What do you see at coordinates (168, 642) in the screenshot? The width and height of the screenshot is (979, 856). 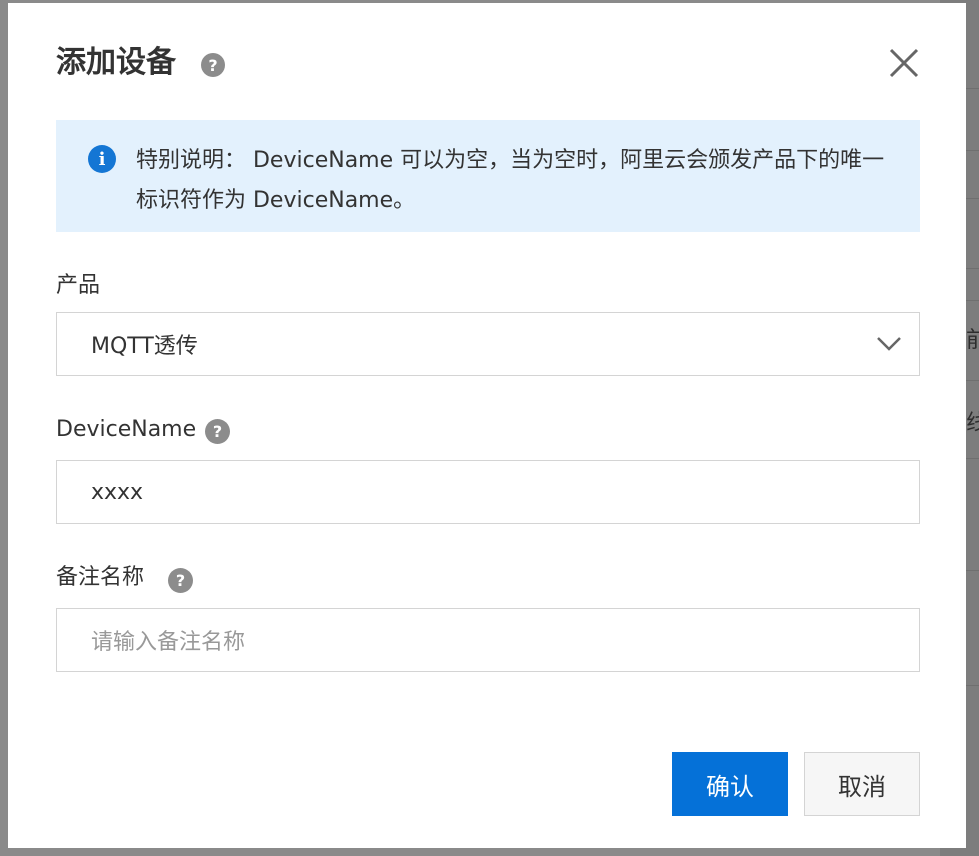 I see `remark-placeholder: 请输入备注名称` at bounding box center [168, 642].